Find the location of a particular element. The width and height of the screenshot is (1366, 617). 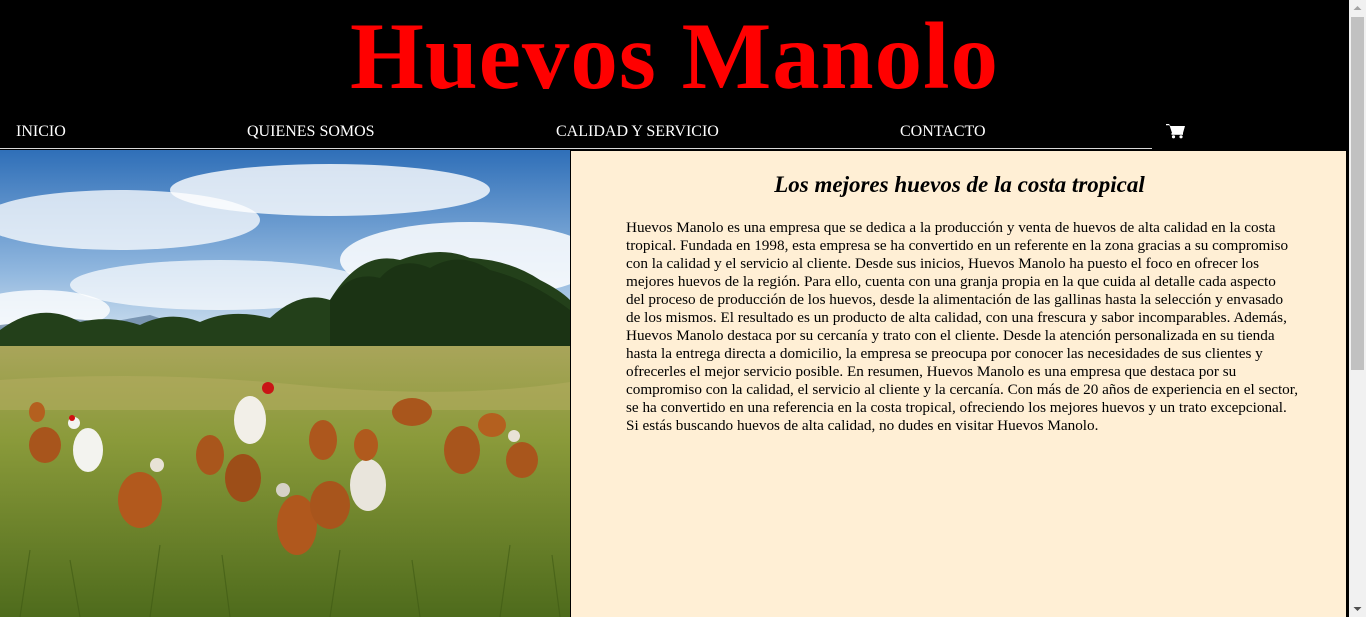

nav-item-inicio: INICIO is located at coordinates (41, 131).